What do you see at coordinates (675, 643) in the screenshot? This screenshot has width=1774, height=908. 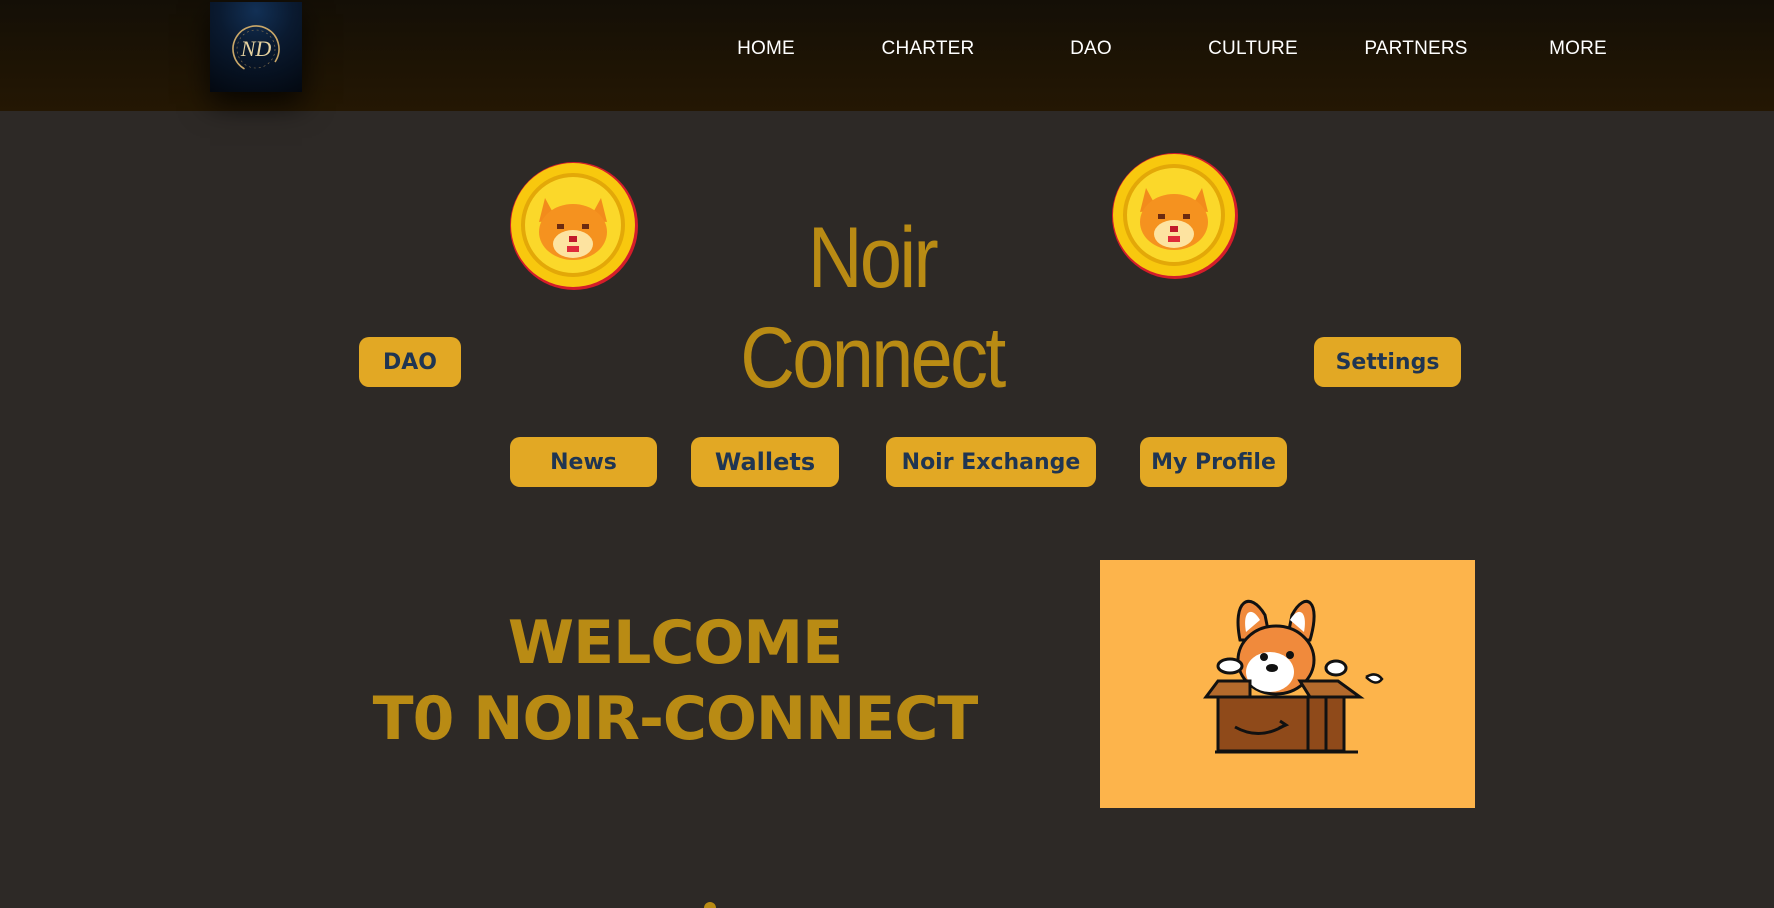 I see `welcome-line-1: WELCOME` at bounding box center [675, 643].